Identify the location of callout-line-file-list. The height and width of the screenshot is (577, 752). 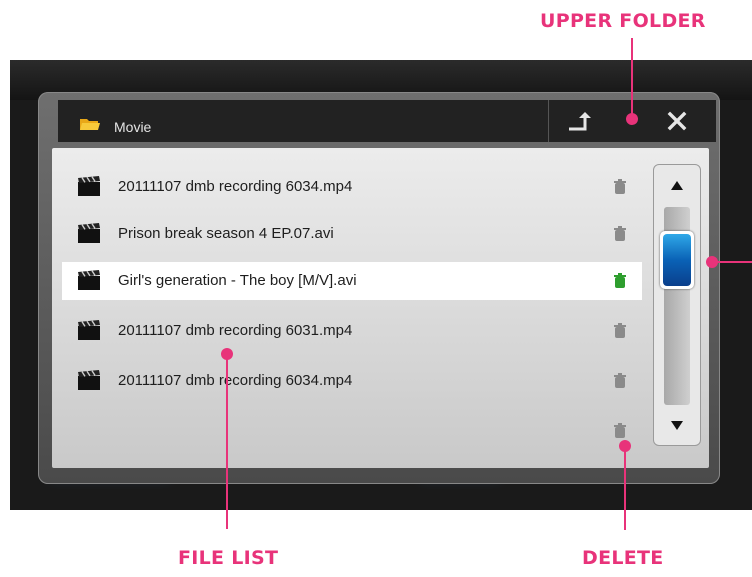
(227, 441).